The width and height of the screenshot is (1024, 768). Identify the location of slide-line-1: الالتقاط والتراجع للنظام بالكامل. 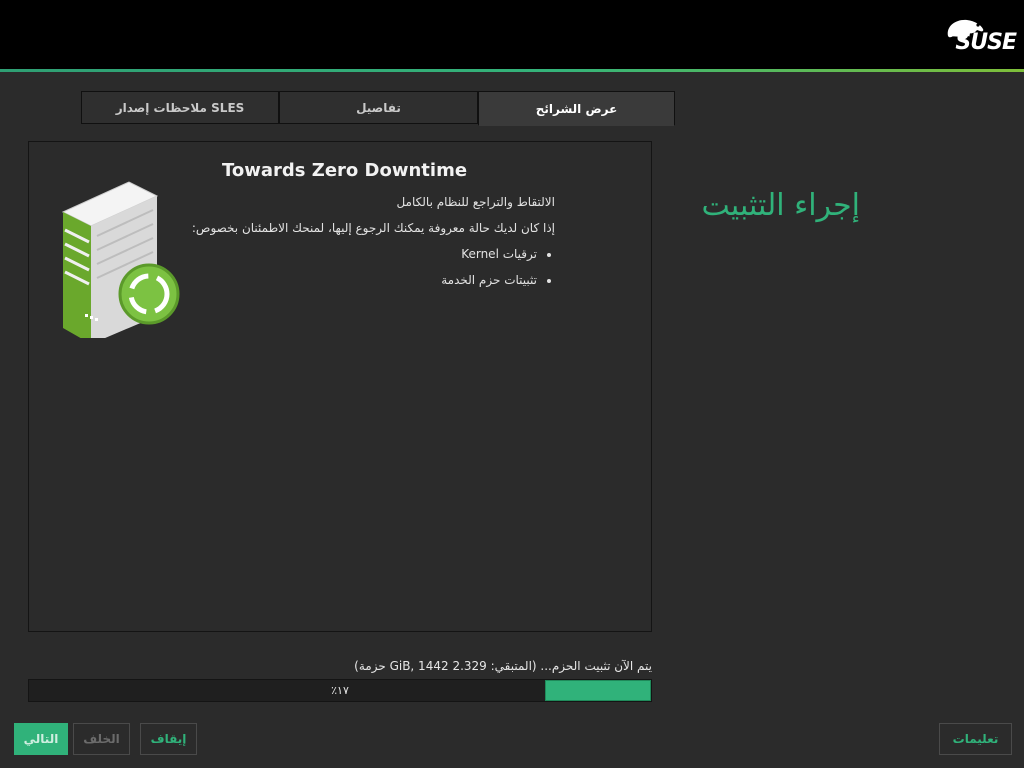
(475, 202).